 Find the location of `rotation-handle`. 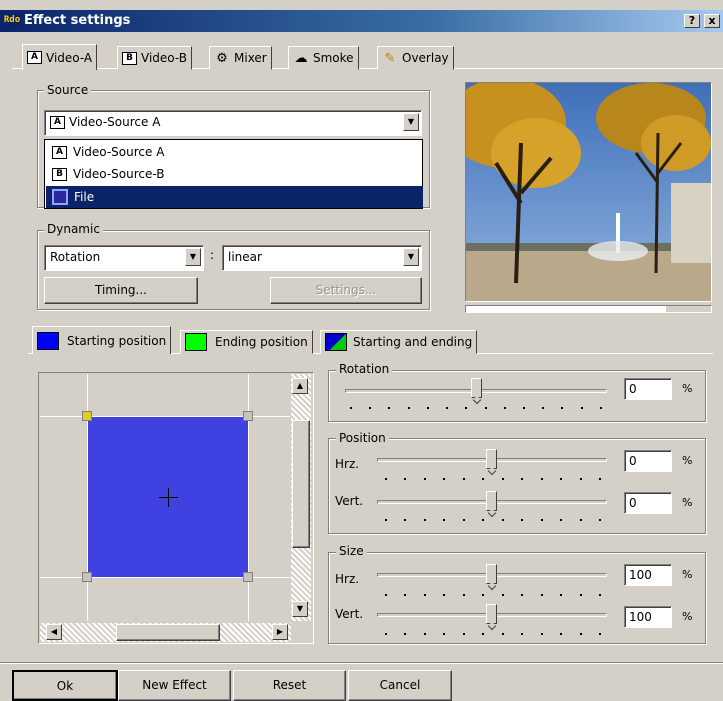

rotation-handle is located at coordinates (87, 416).